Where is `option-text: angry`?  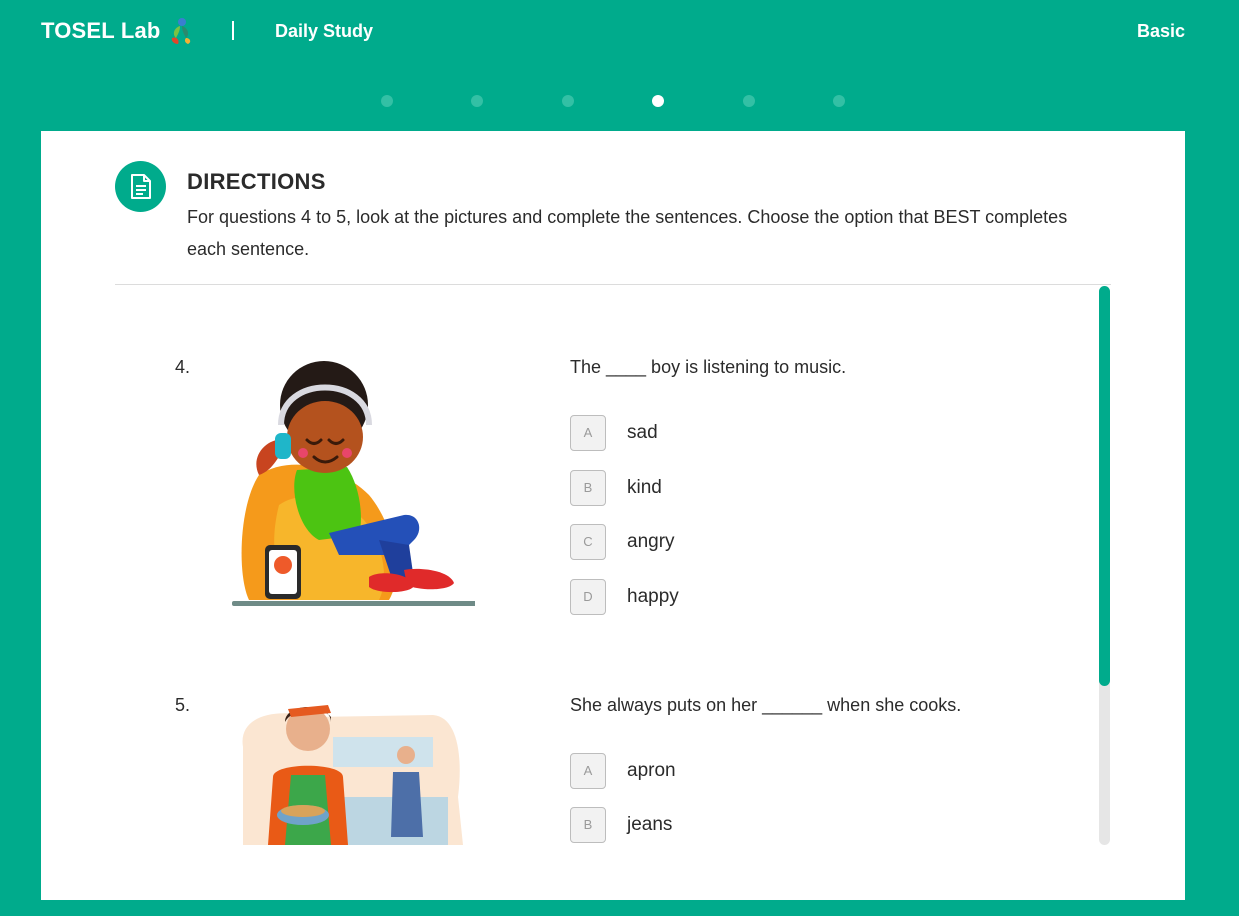 option-text: angry is located at coordinates (651, 542).